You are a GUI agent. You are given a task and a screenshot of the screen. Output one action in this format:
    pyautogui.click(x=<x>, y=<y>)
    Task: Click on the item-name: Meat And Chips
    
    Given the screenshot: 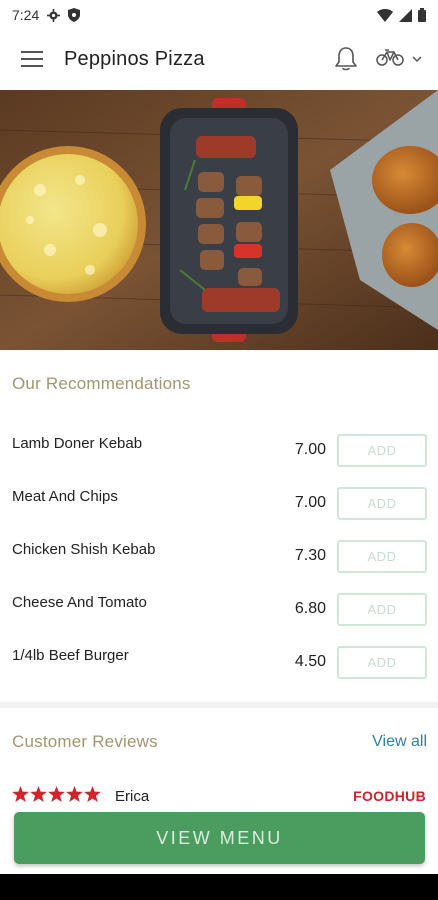 What is the action you would take?
    pyautogui.click(x=65, y=496)
    